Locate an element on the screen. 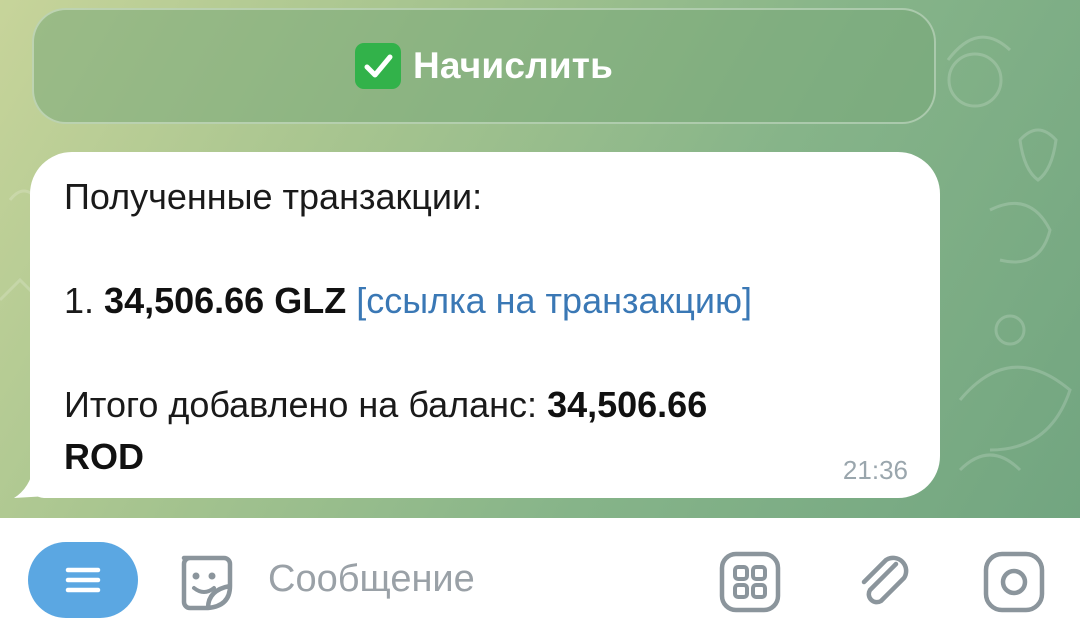 This screenshot has width=1080, height=638. message-input: Сообщение is located at coordinates (371, 579).